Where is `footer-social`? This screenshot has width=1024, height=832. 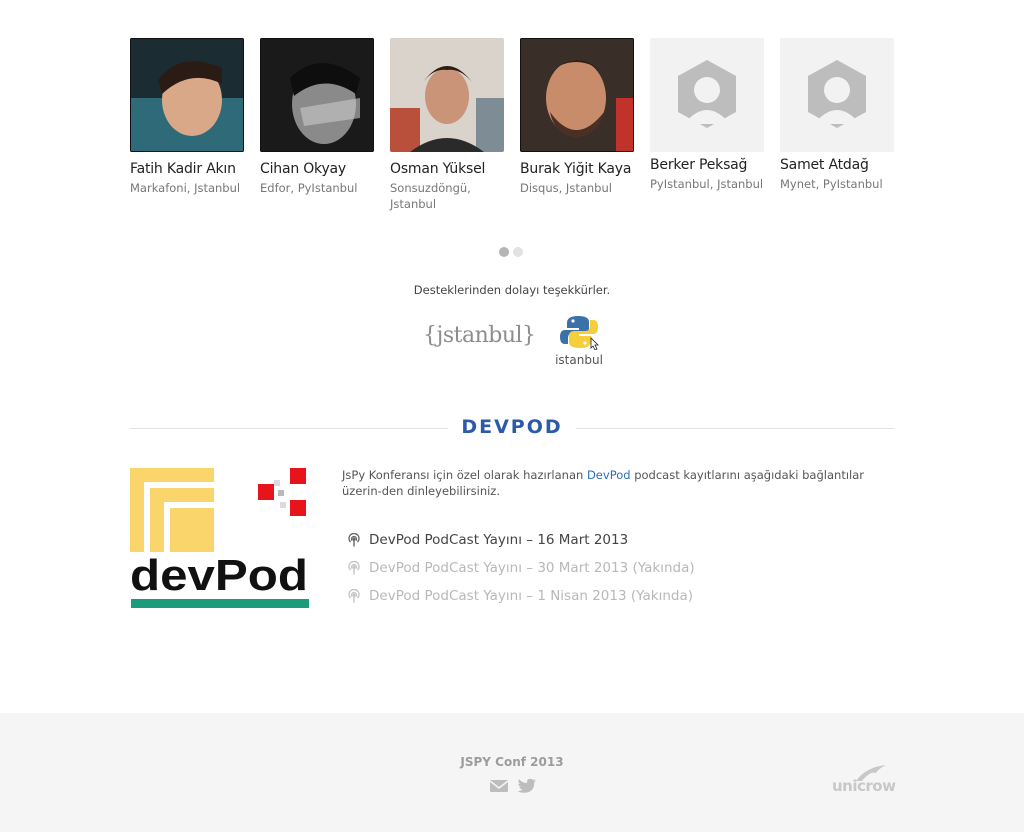
footer-social is located at coordinates (513, 788).